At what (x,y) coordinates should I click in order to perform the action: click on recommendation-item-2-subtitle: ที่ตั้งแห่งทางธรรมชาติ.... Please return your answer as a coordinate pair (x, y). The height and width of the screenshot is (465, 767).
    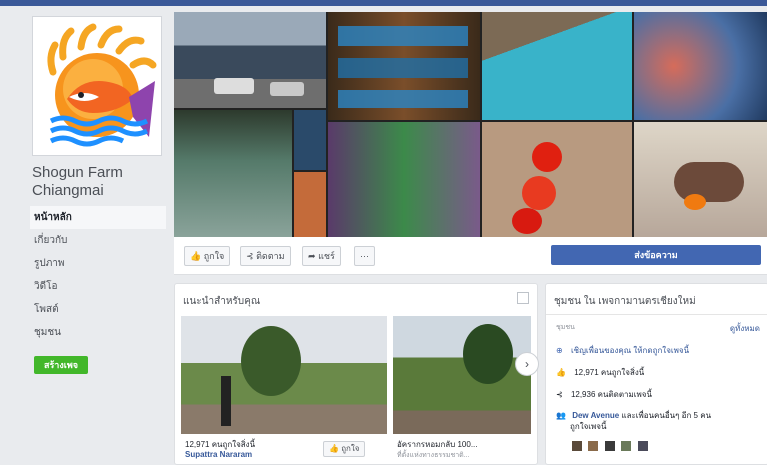
    Looking at the image, I should click on (433, 455).